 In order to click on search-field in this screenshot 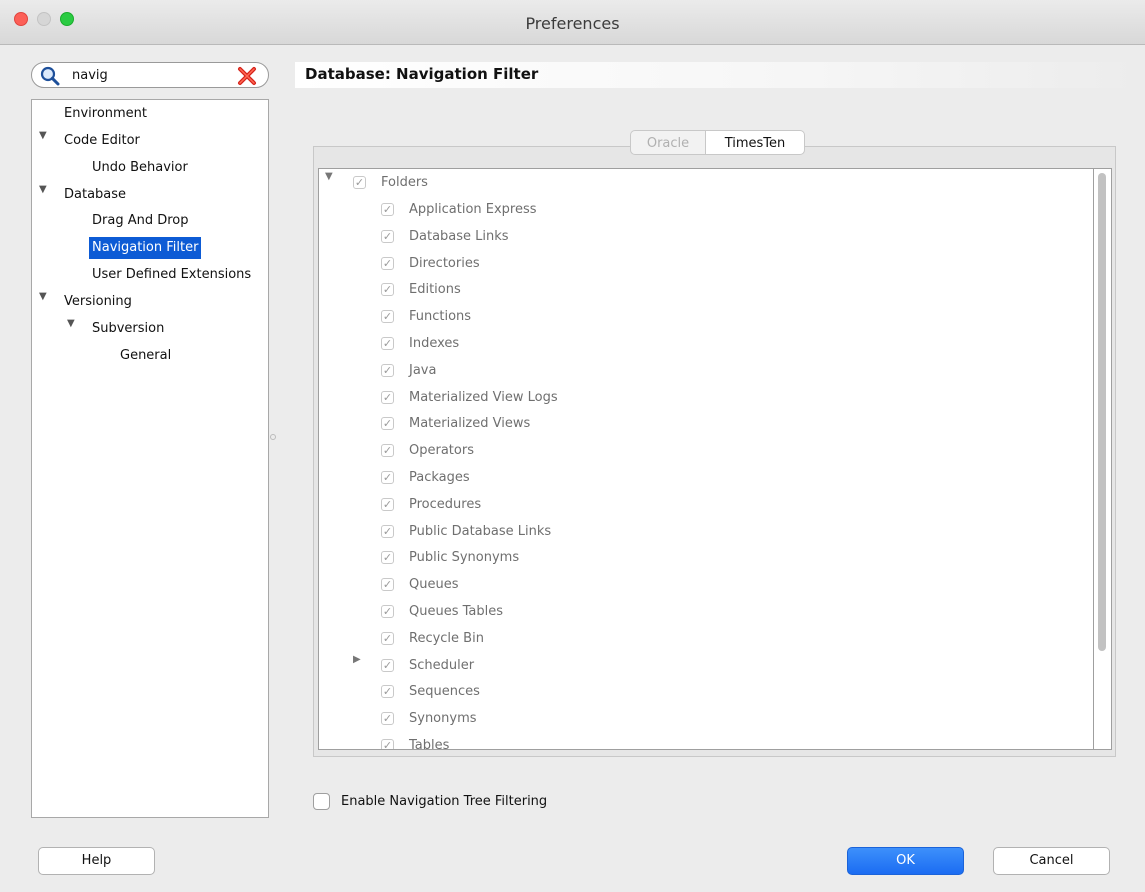, I will do `click(150, 75)`.